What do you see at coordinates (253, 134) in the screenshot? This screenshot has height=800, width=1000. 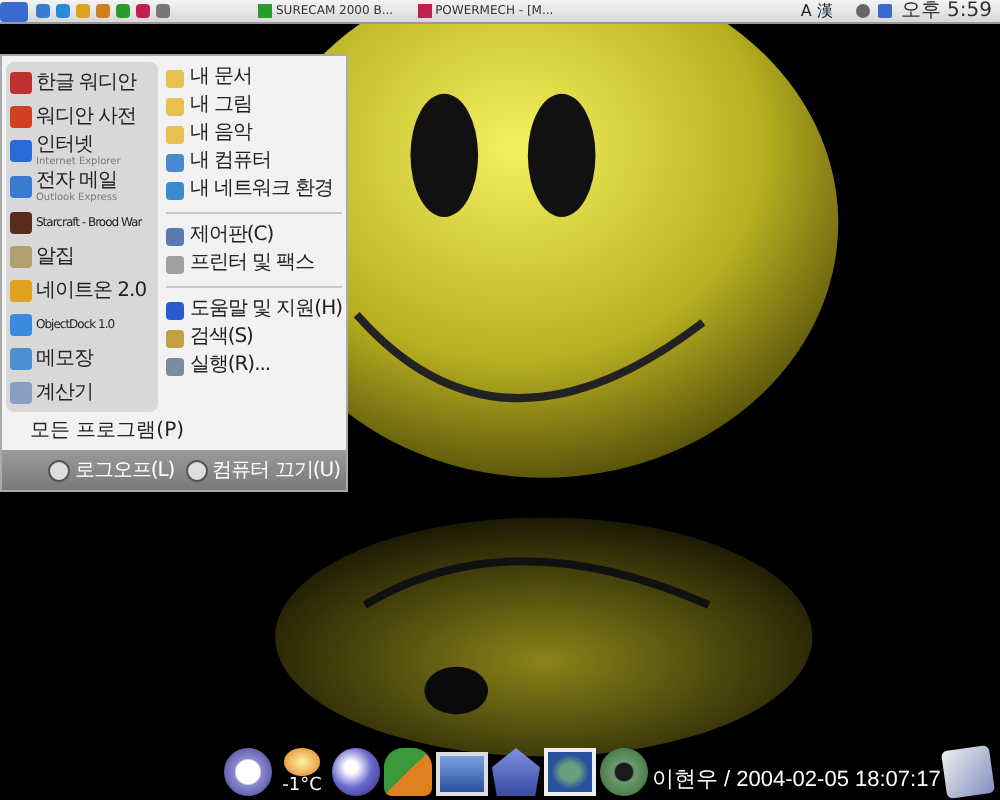 I see `place-item: 내 음악` at bounding box center [253, 134].